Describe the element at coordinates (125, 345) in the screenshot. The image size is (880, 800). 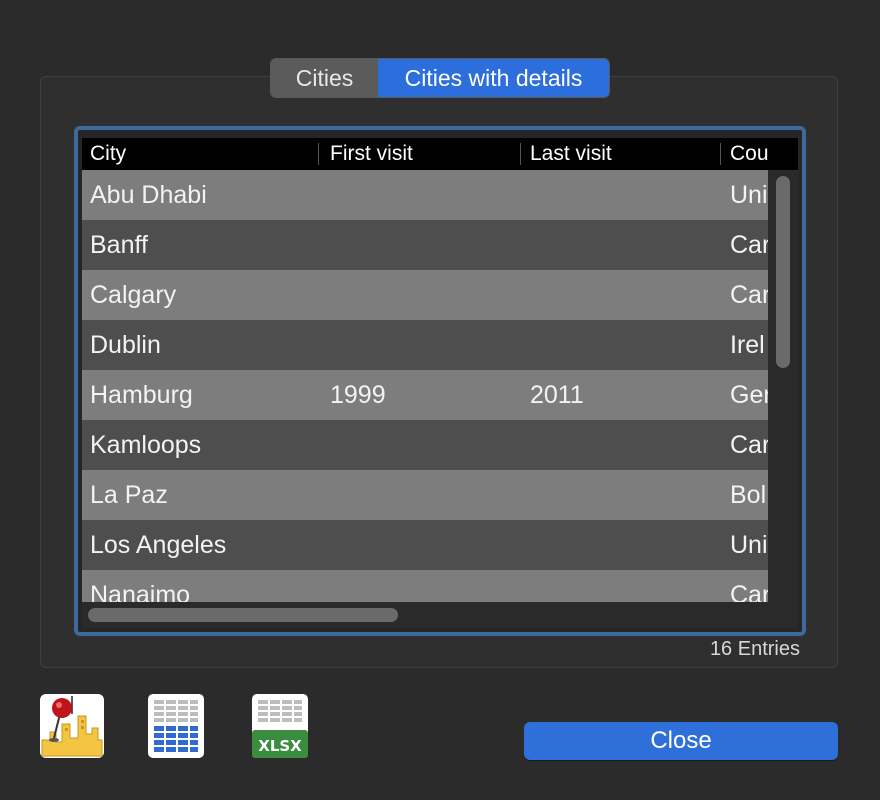
I see `cell-city: Dublin` at that location.